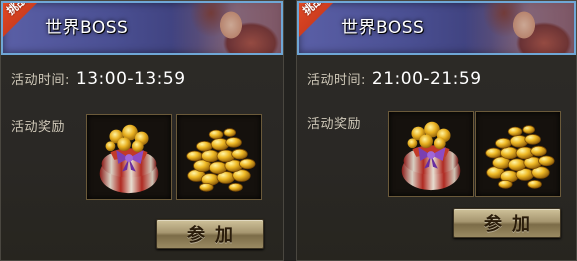  I want to click on time-row: 活动时间: 21:00-21:59, so click(394, 81).